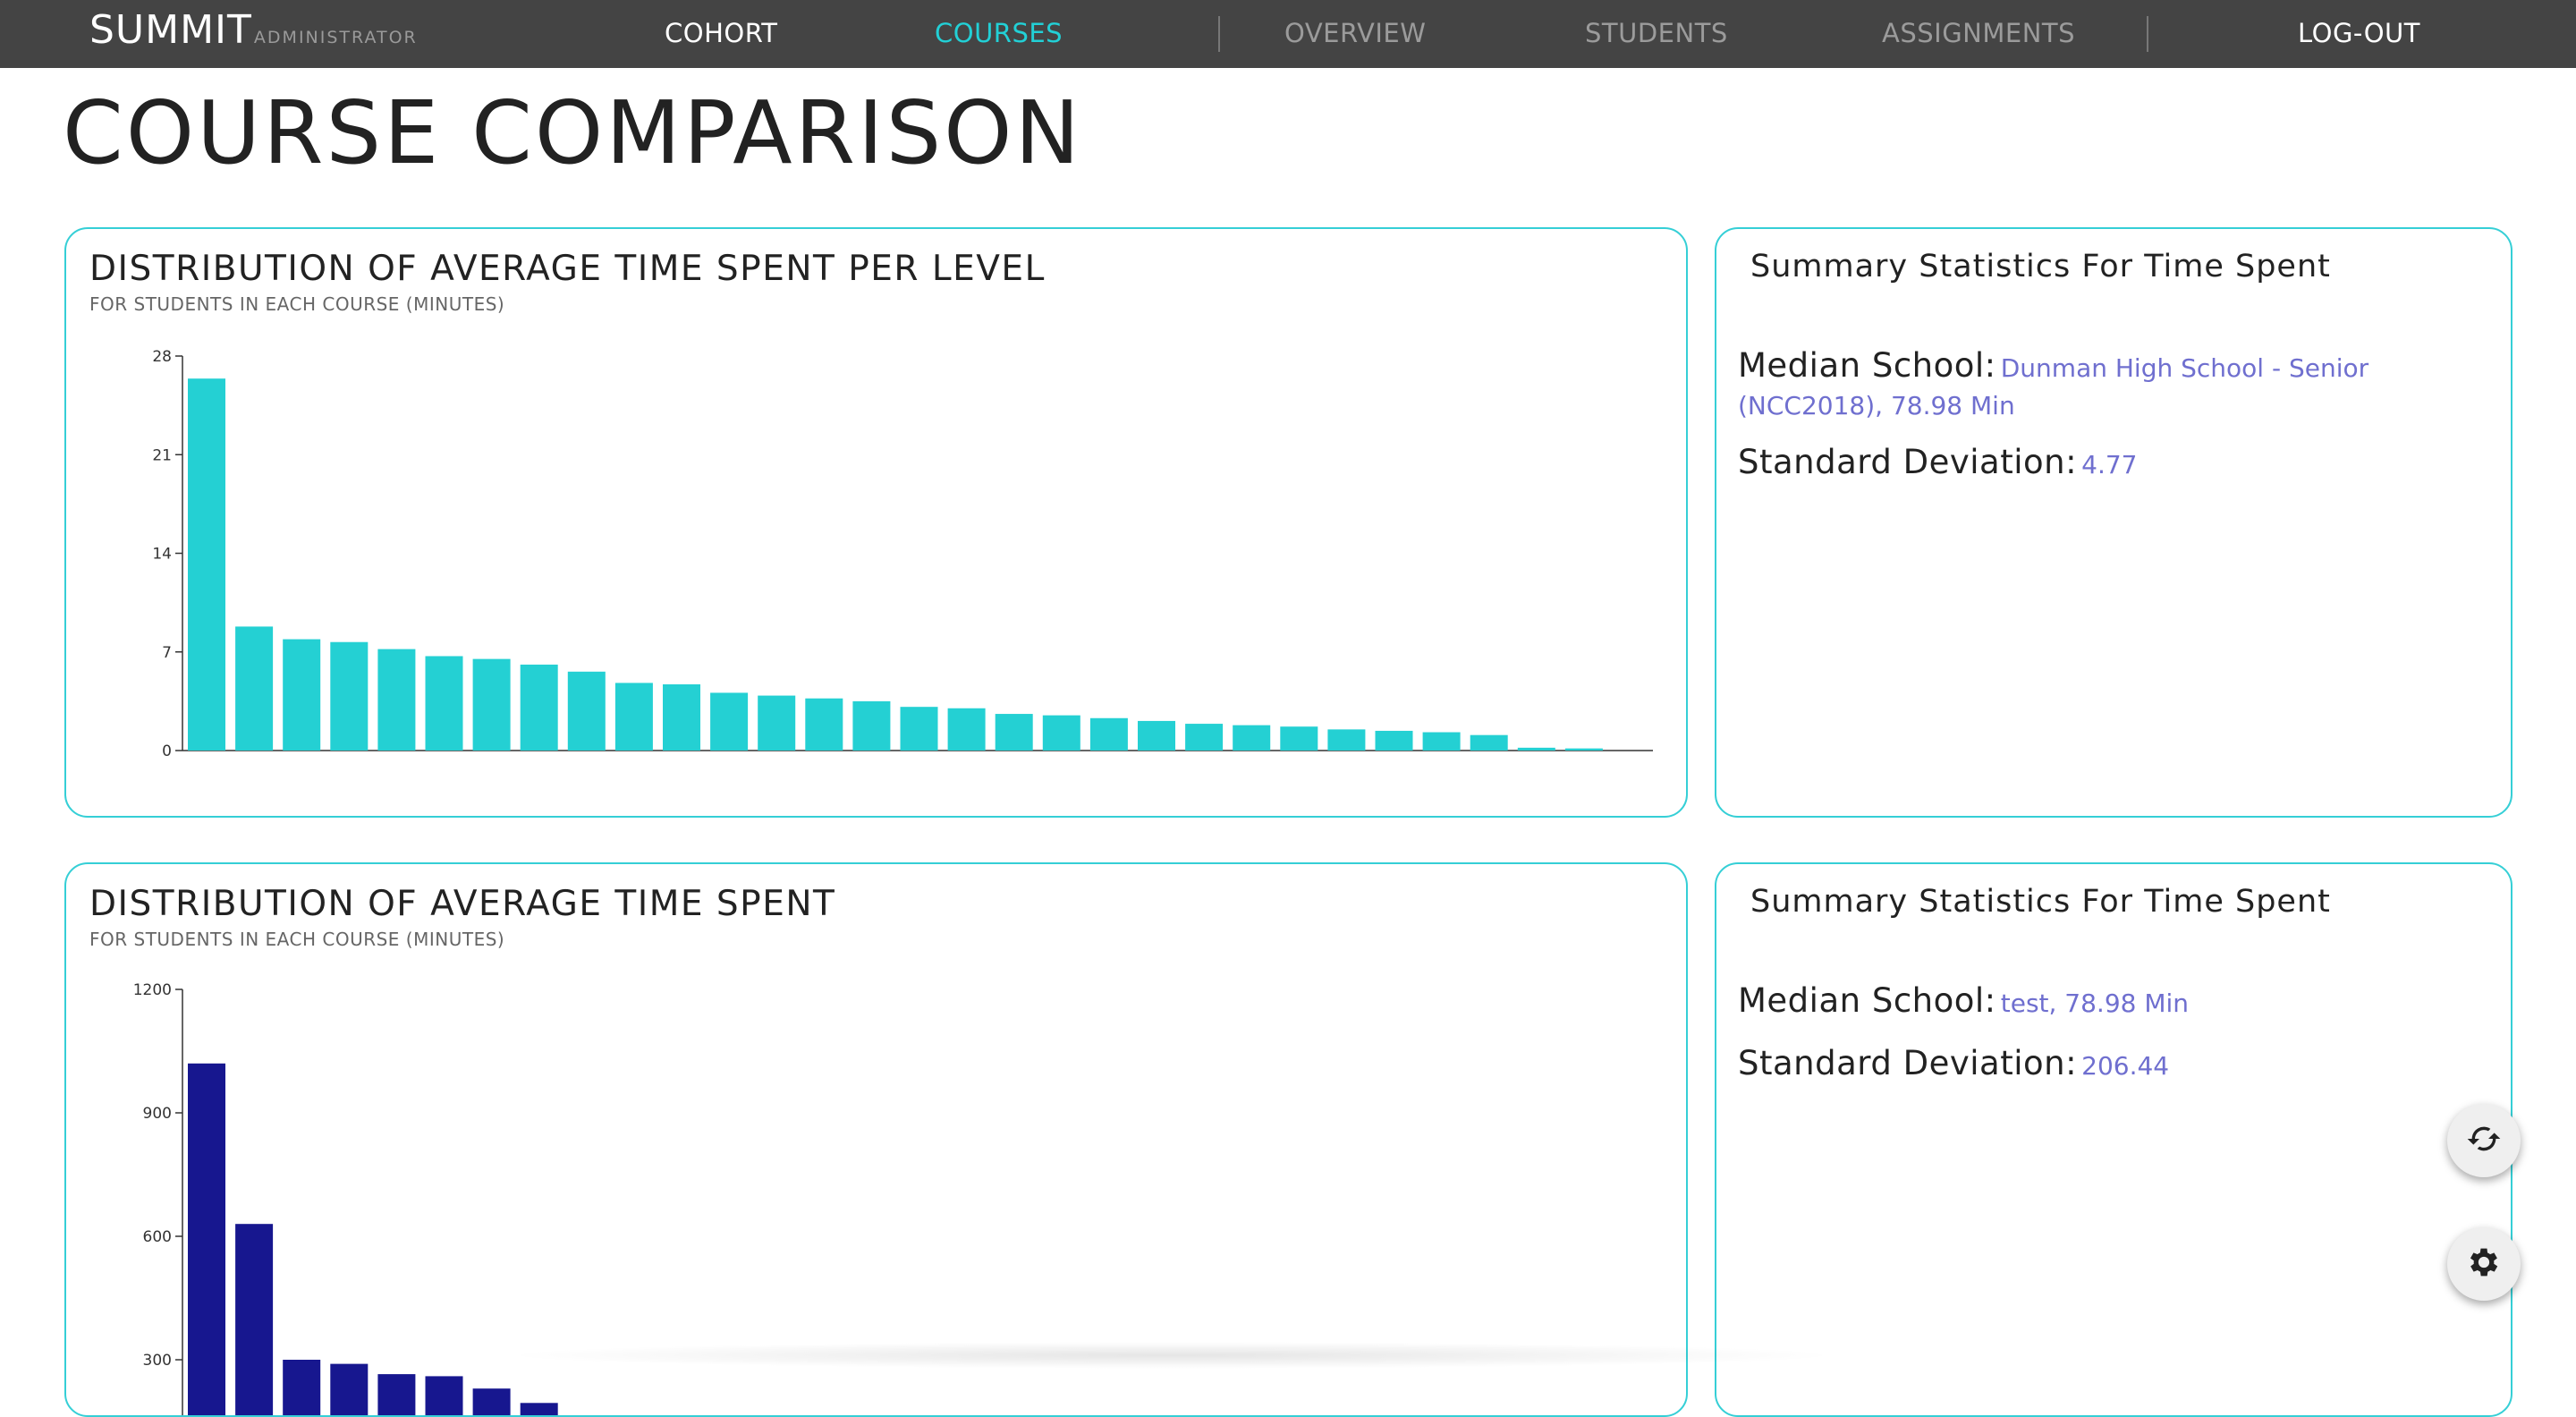  Describe the element at coordinates (162, 455) in the screenshot. I see `y-tick-label: 21` at that location.